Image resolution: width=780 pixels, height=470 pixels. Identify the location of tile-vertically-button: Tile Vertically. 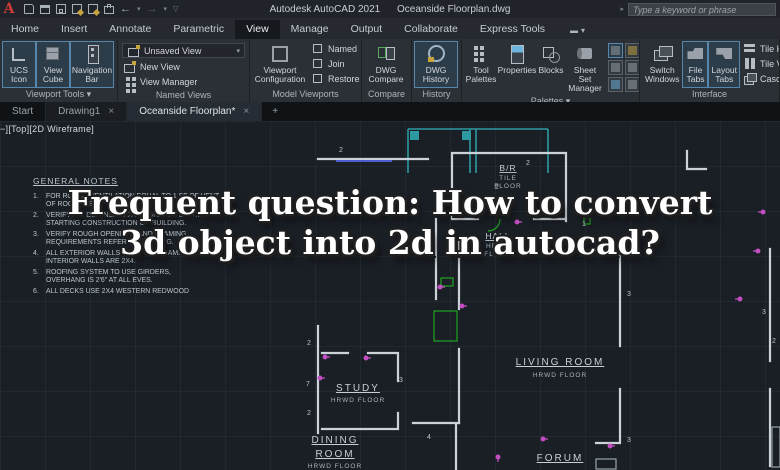
(759, 63).